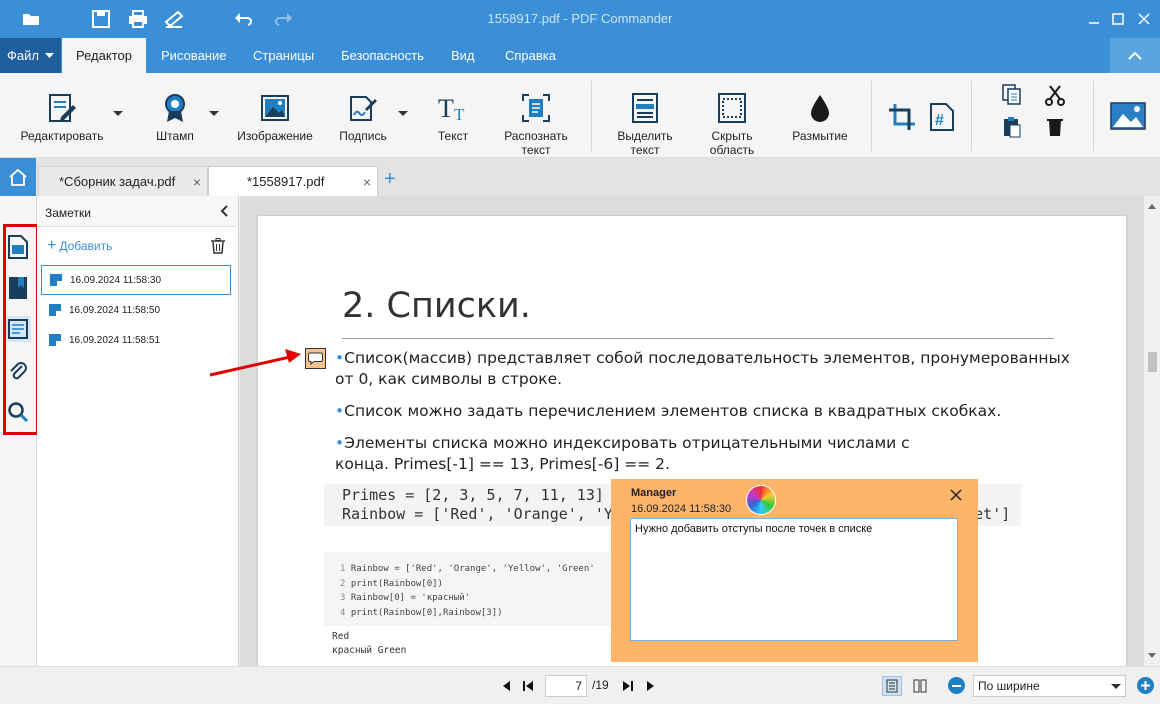 The height and width of the screenshot is (704, 1160). What do you see at coordinates (698, 338) in the screenshot?
I see `heading-rule` at bounding box center [698, 338].